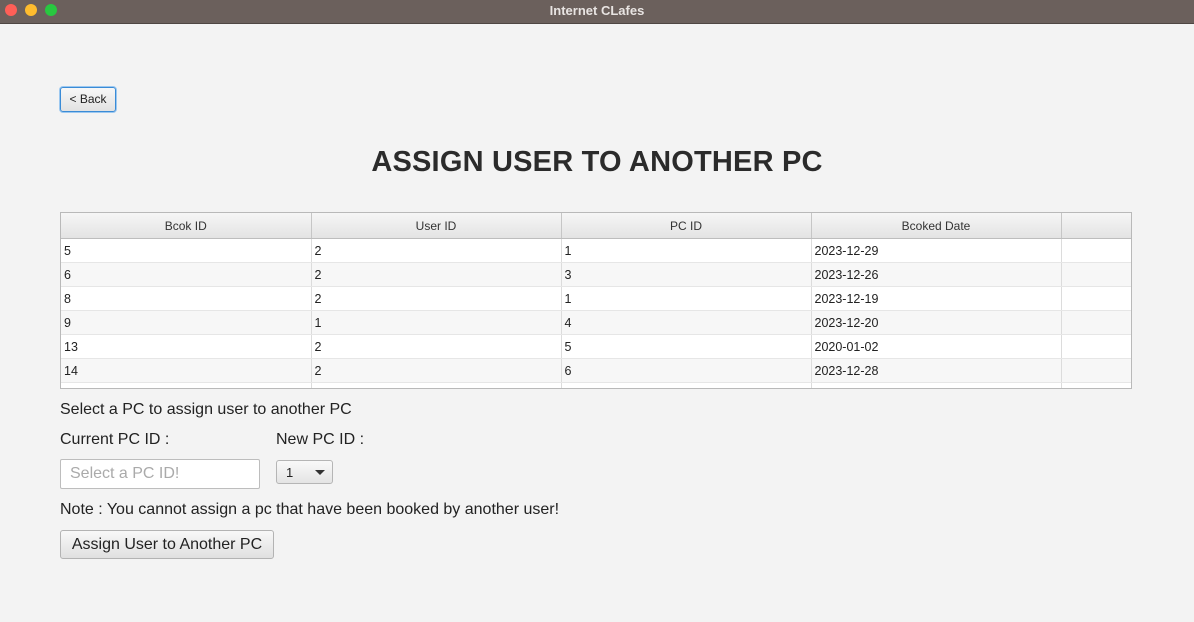 The image size is (1194, 622). I want to click on table-row: 14 2 6 2023-12-28, so click(596, 370).